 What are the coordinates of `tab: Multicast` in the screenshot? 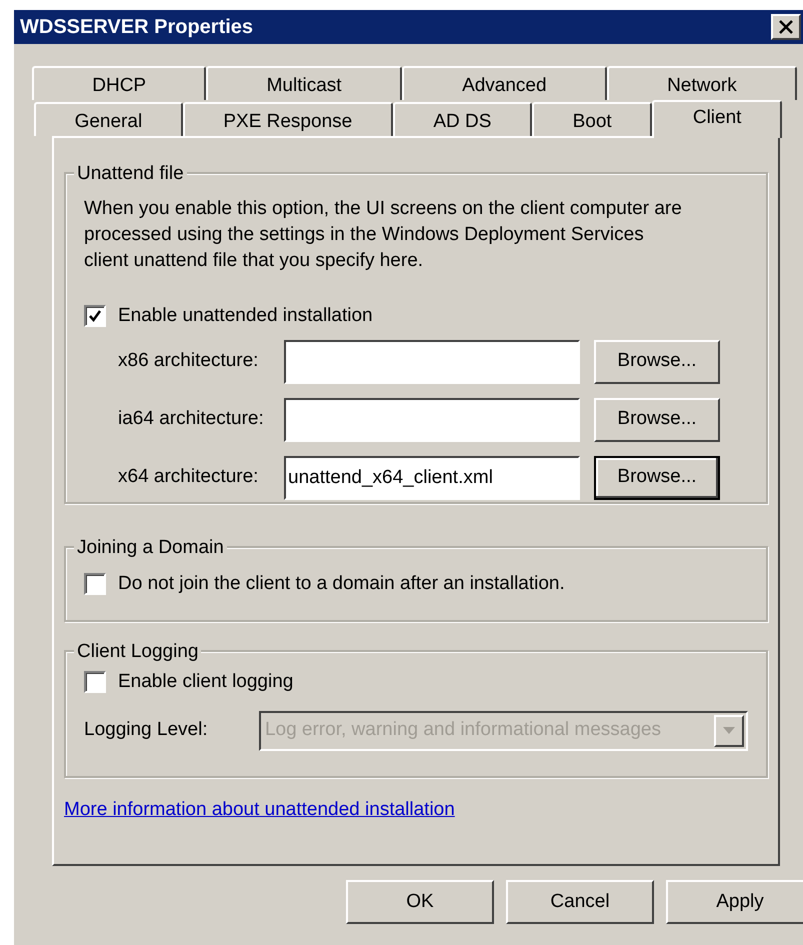 It's located at (304, 83).